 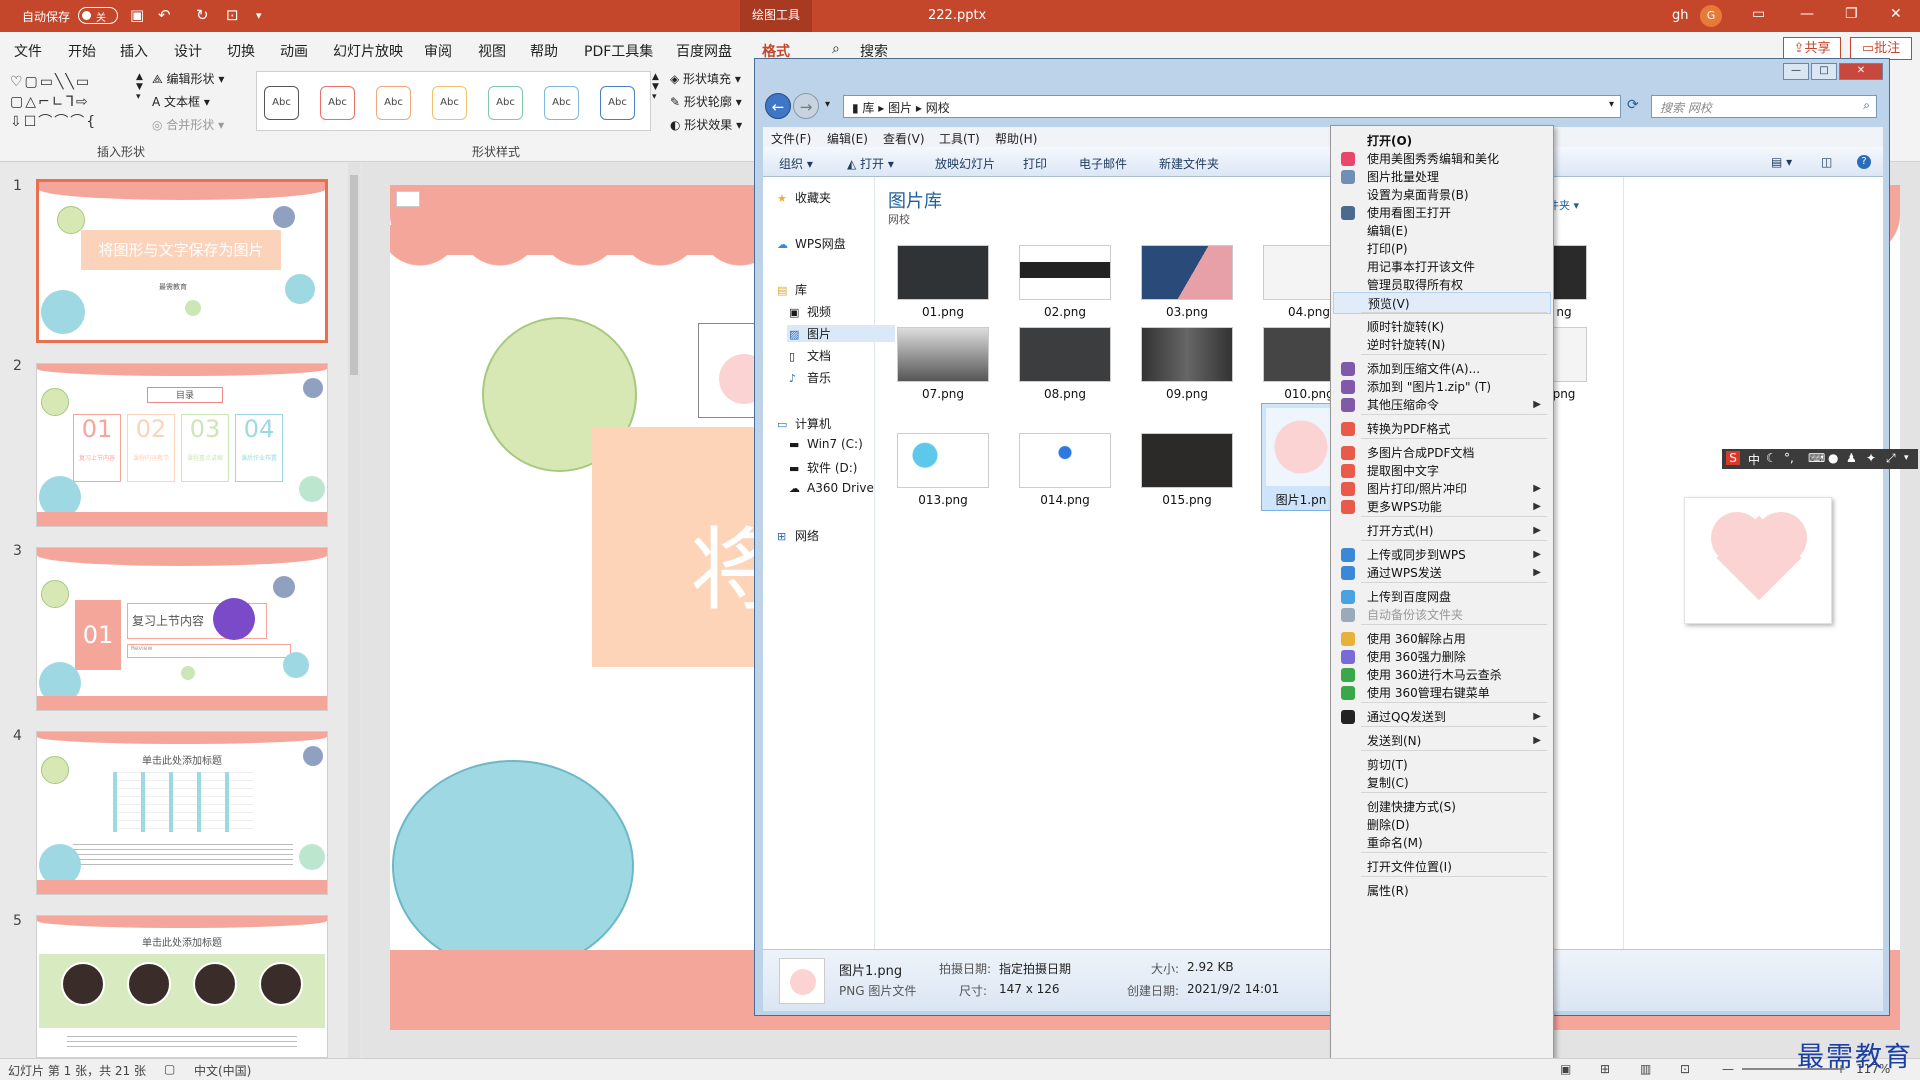 What do you see at coordinates (792, 289) in the screenshot?
I see `nav-library: ▤ 库` at bounding box center [792, 289].